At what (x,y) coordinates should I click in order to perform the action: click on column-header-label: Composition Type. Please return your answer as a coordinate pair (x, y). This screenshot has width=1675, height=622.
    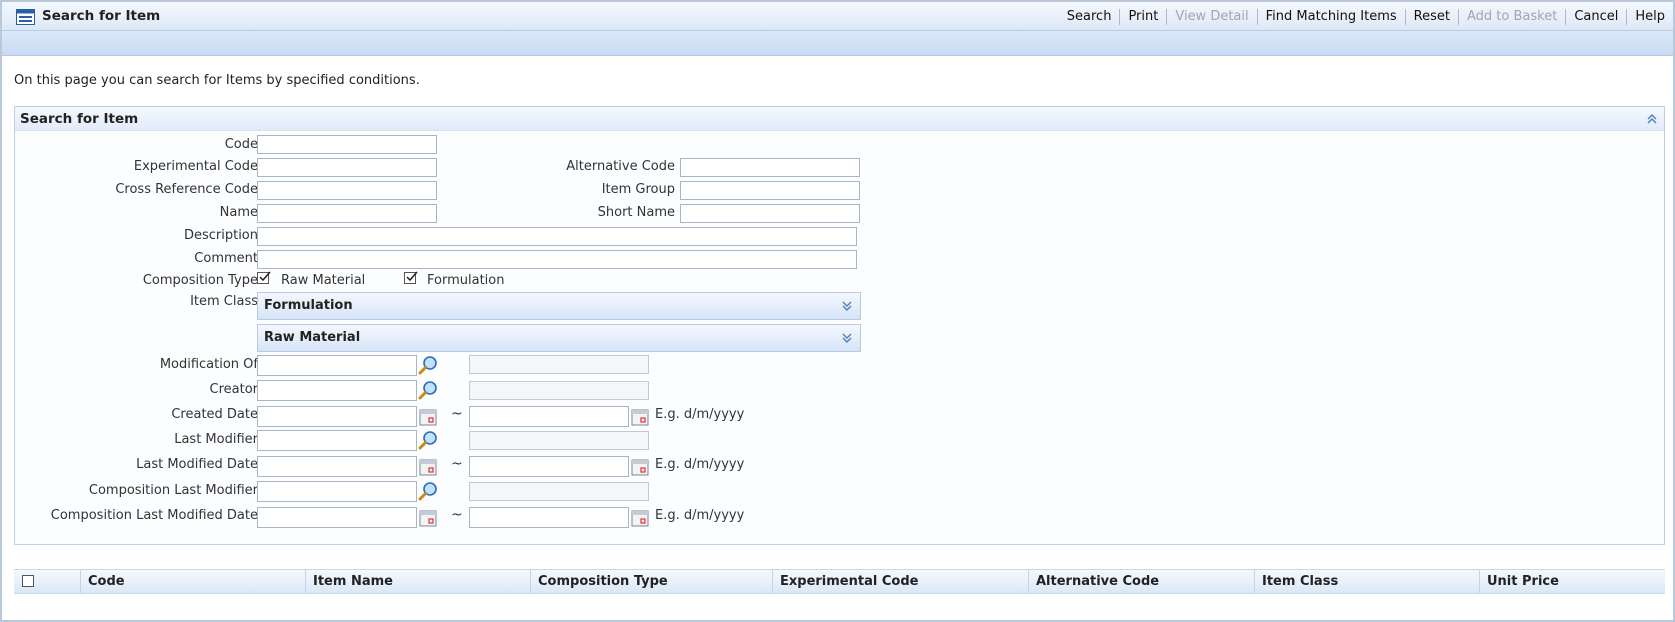
    Looking at the image, I should click on (603, 581).